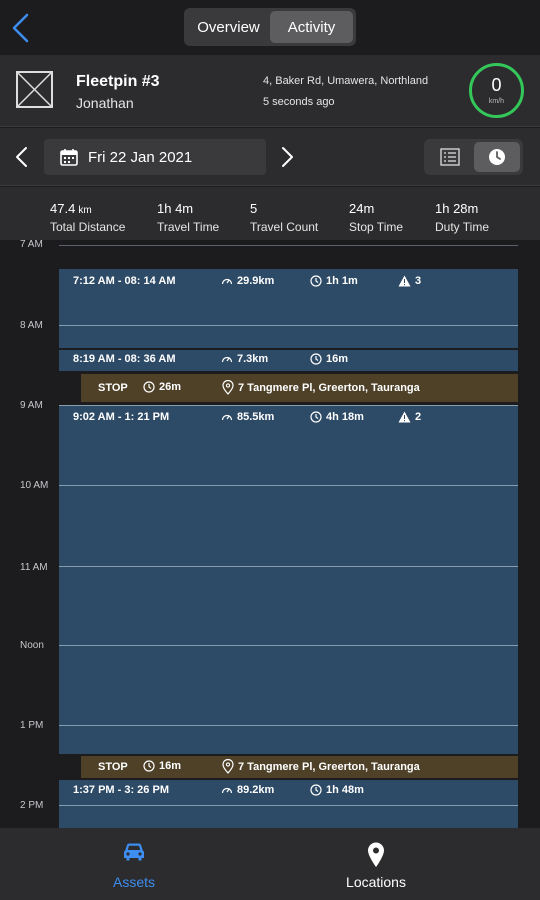  What do you see at coordinates (270, 485) in the screenshot?
I see `hour-marker: 10 AM` at bounding box center [270, 485].